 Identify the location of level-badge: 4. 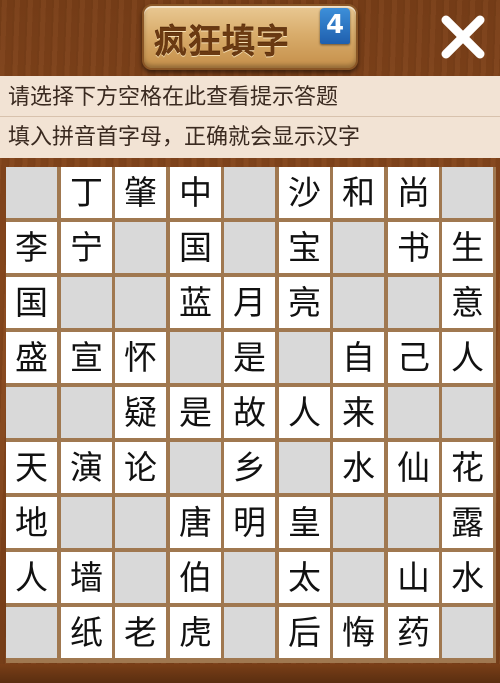
(335, 26).